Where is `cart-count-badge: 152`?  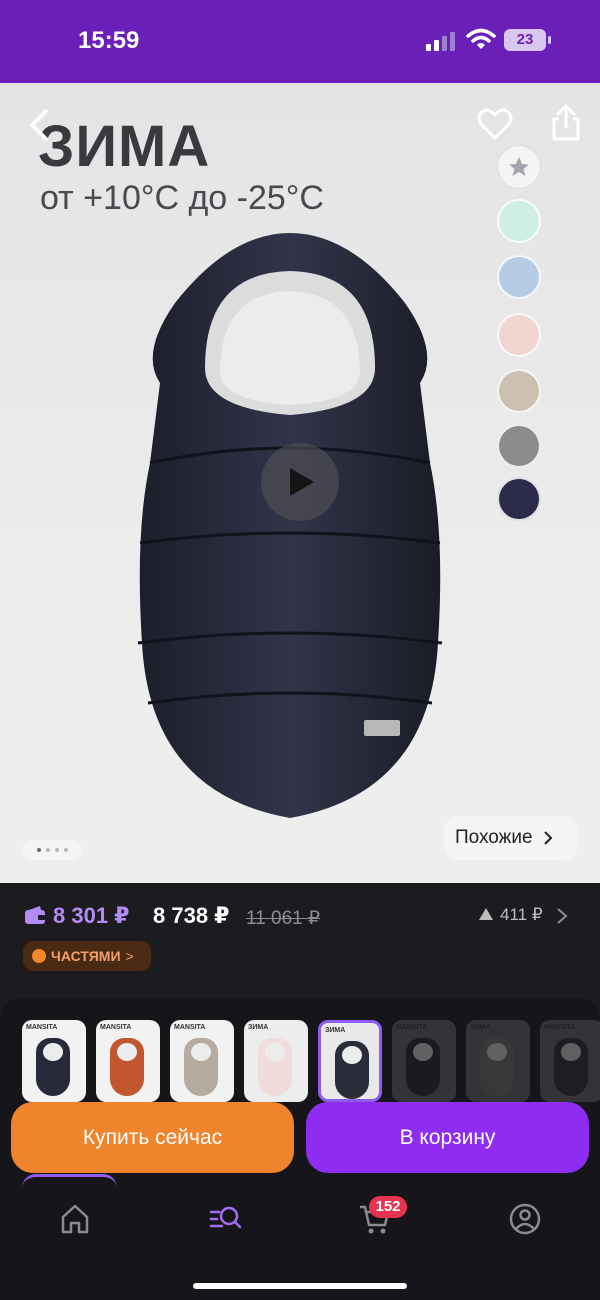 cart-count-badge: 152 is located at coordinates (388, 1207).